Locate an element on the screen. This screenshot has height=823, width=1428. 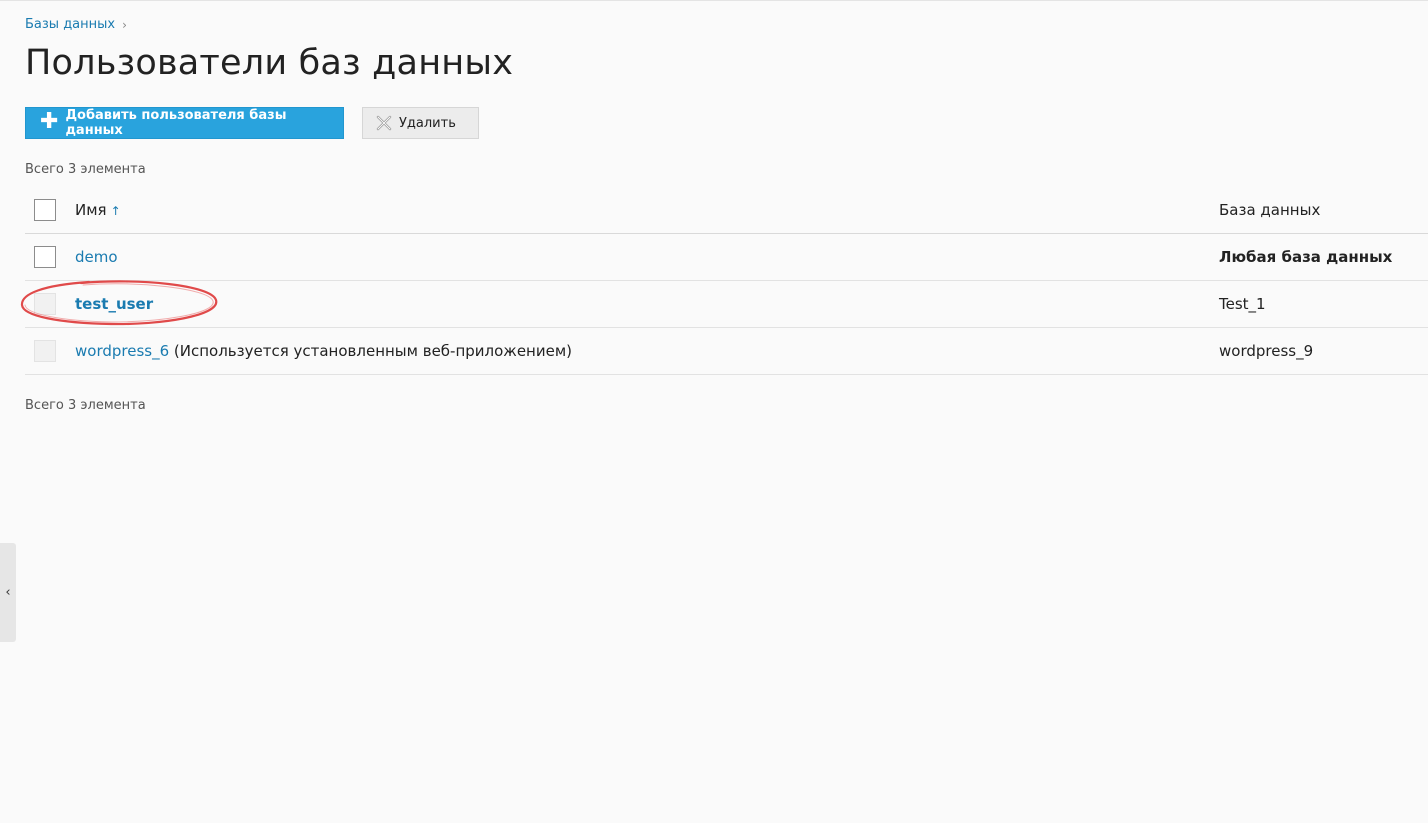
highlight-ellipse is located at coordinates (119, 303).